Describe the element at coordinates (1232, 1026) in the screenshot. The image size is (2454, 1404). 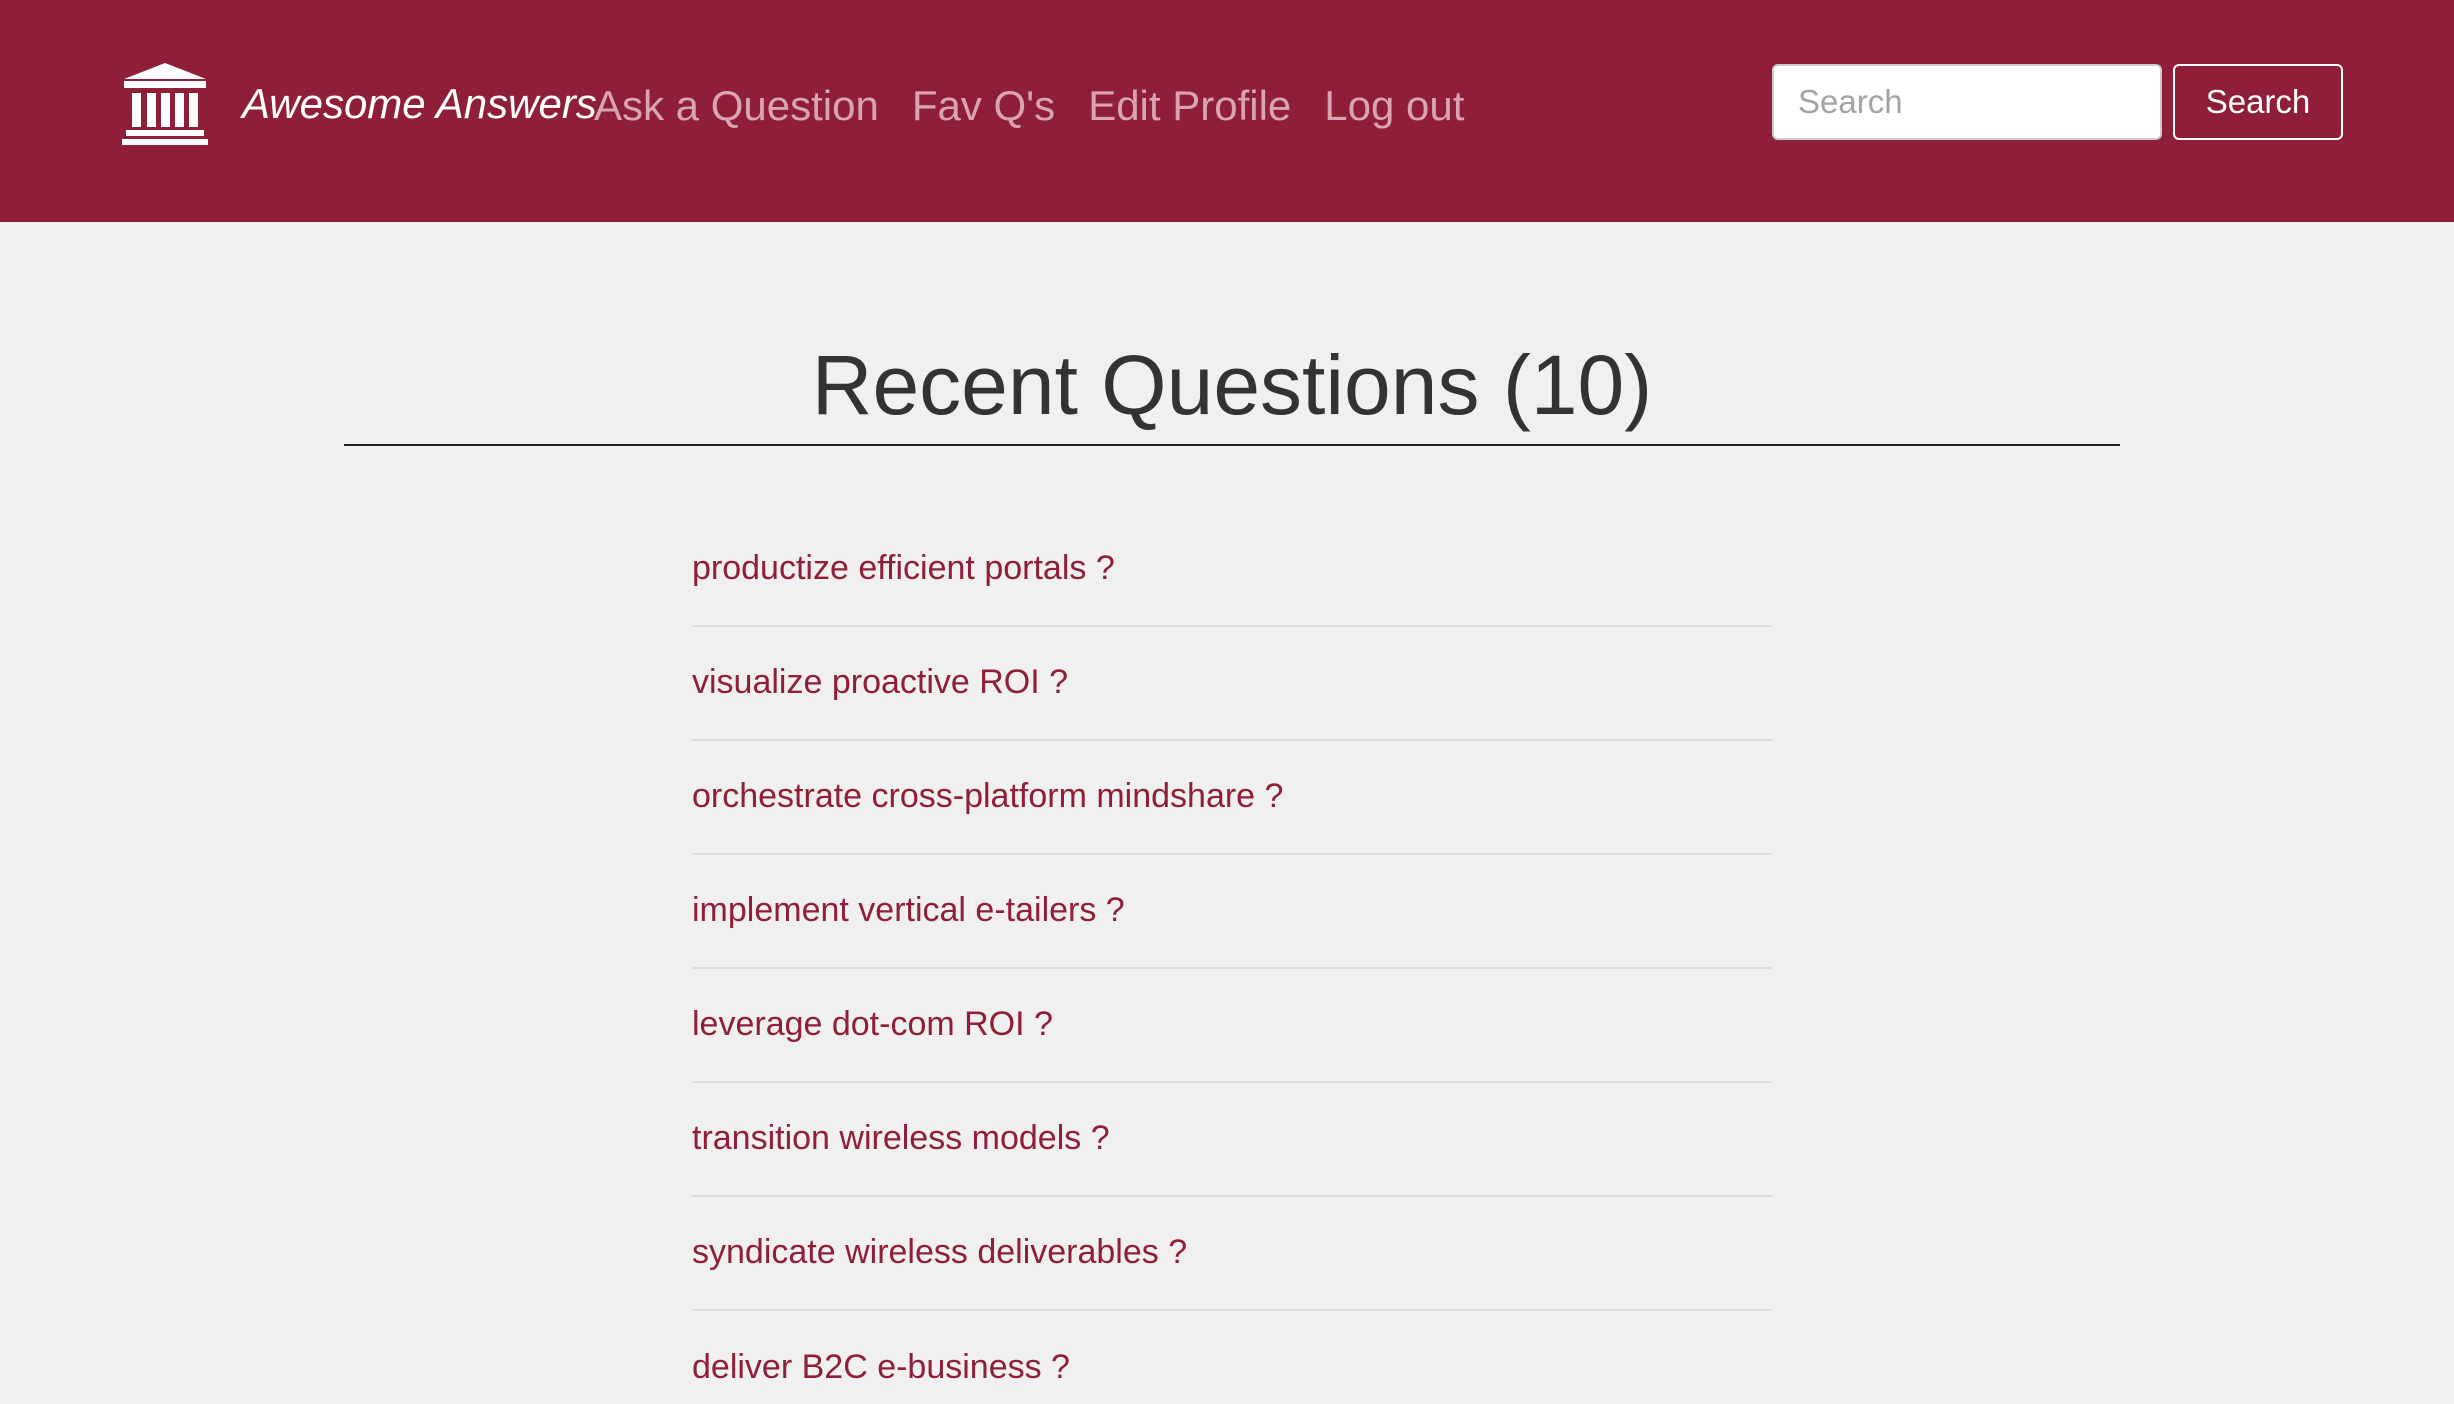
I see `list-item: leverage dot-com ROI ?` at that location.